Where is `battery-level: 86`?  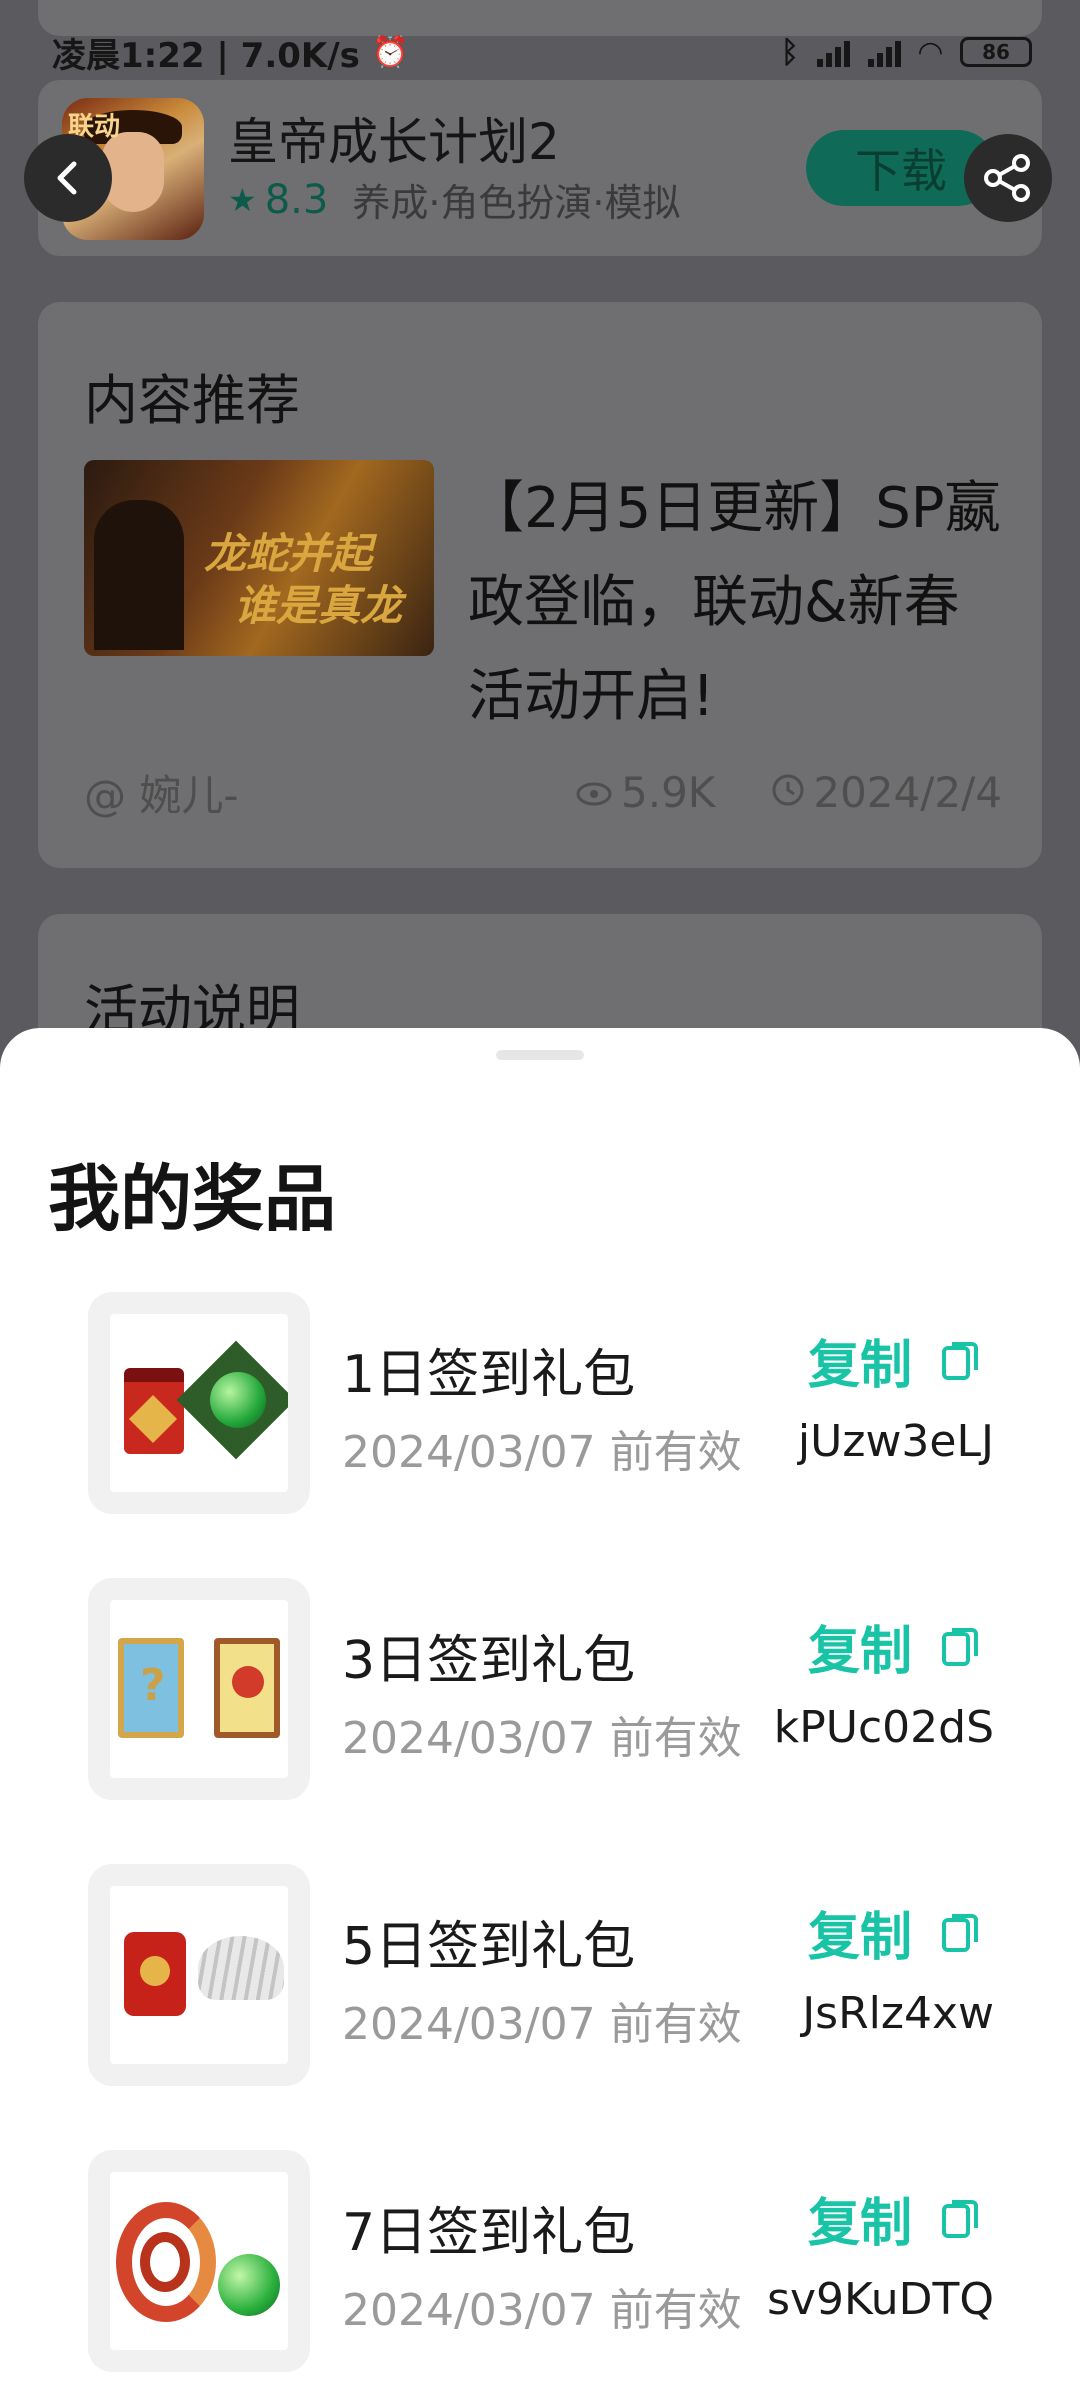
battery-level: 86 is located at coordinates (996, 52).